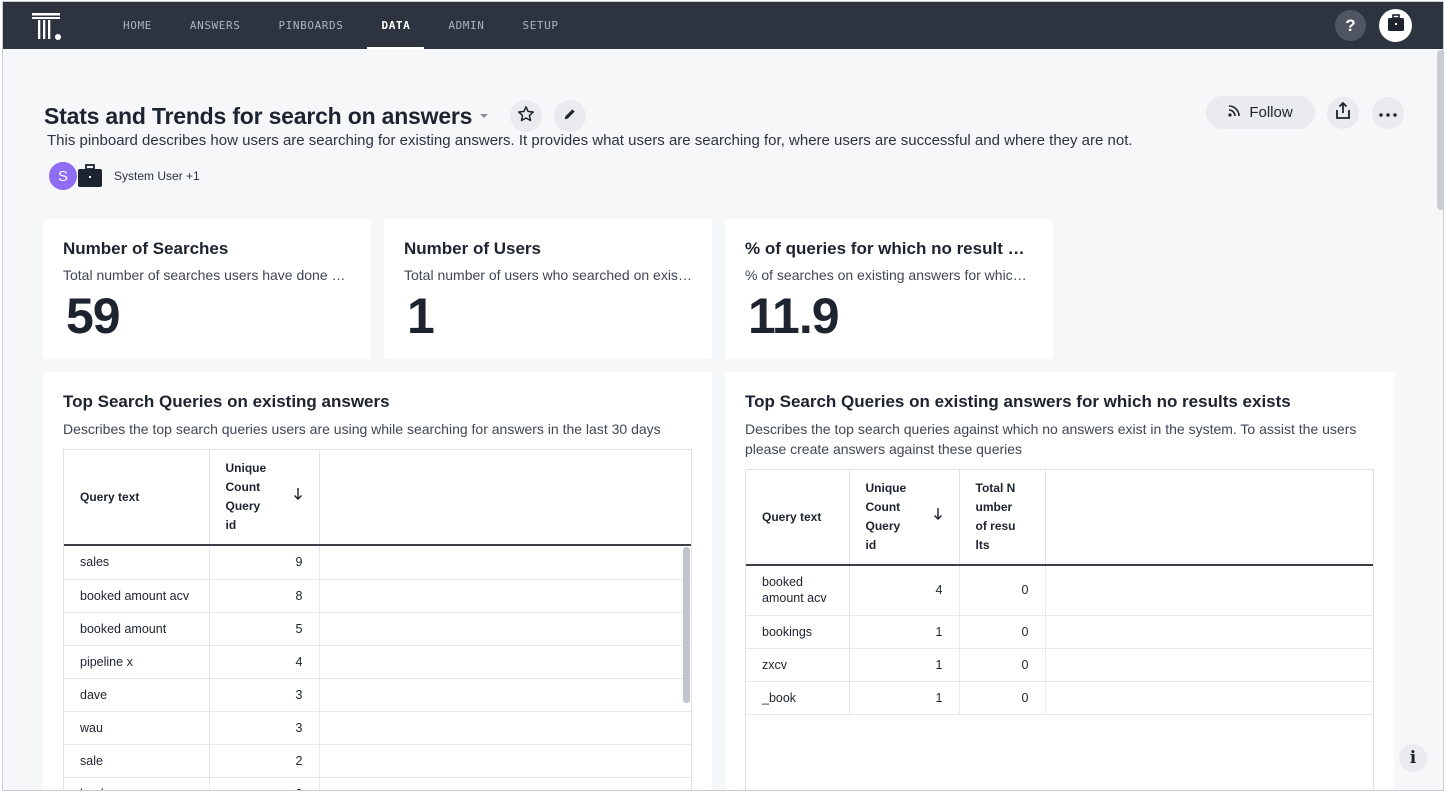 The image size is (1450, 798). What do you see at coordinates (377, 761) in the screenshot?
I see `table-row: sale 2` at bounding box center [377, 761].